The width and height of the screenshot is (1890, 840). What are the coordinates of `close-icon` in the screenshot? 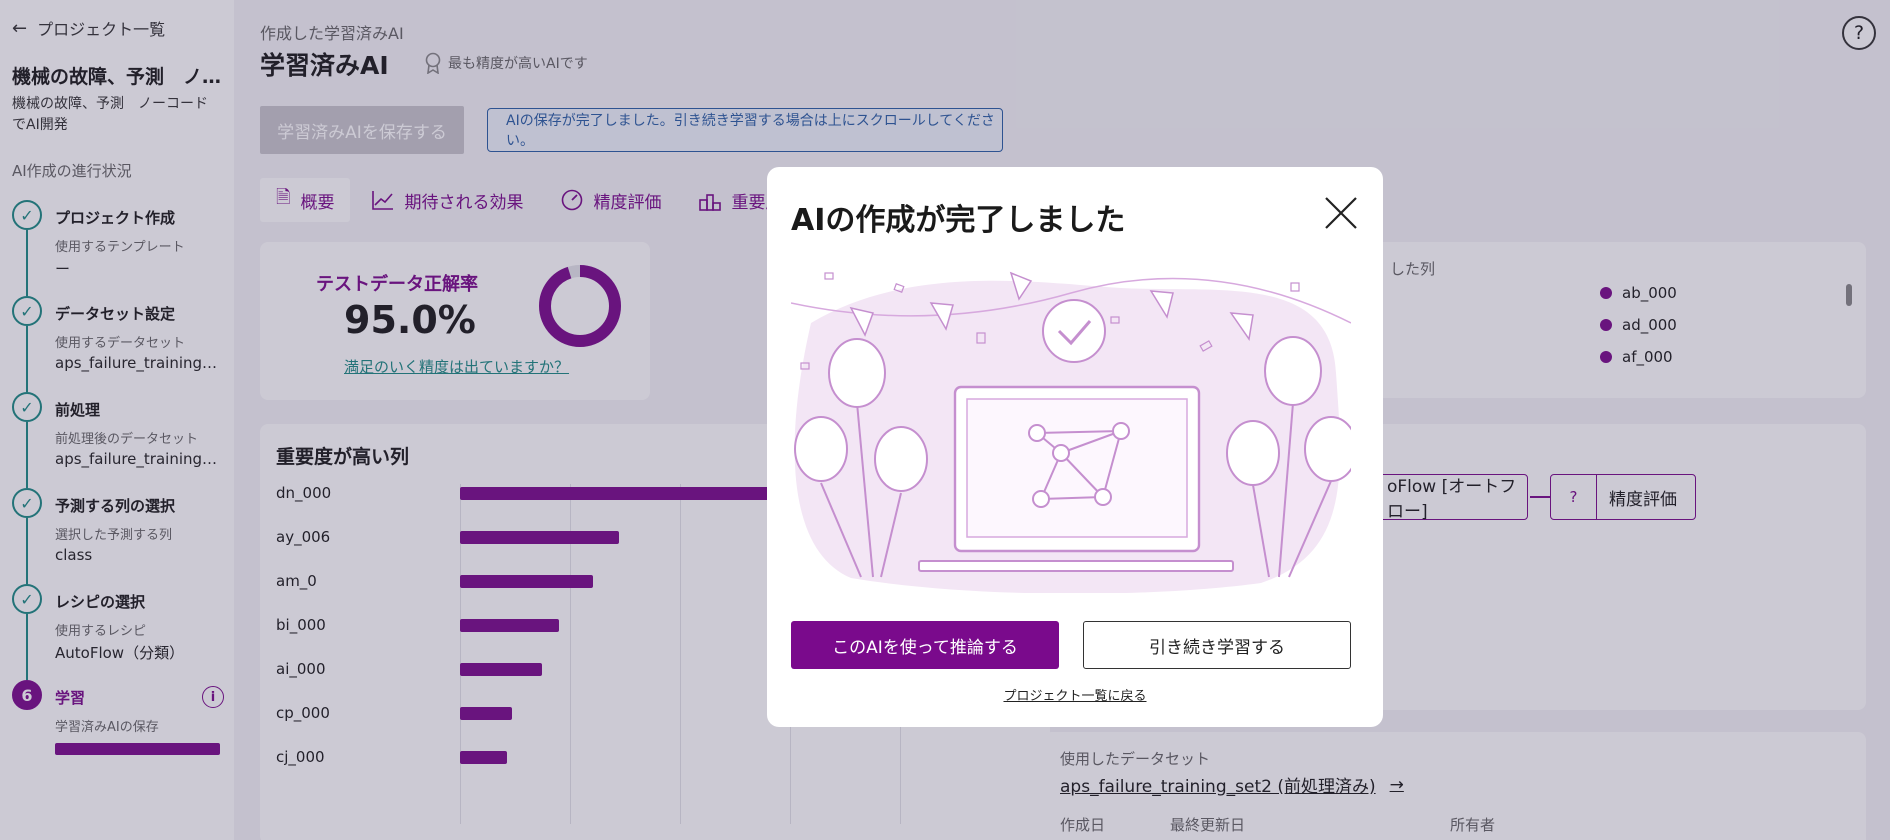 It's located at (1341, 213).